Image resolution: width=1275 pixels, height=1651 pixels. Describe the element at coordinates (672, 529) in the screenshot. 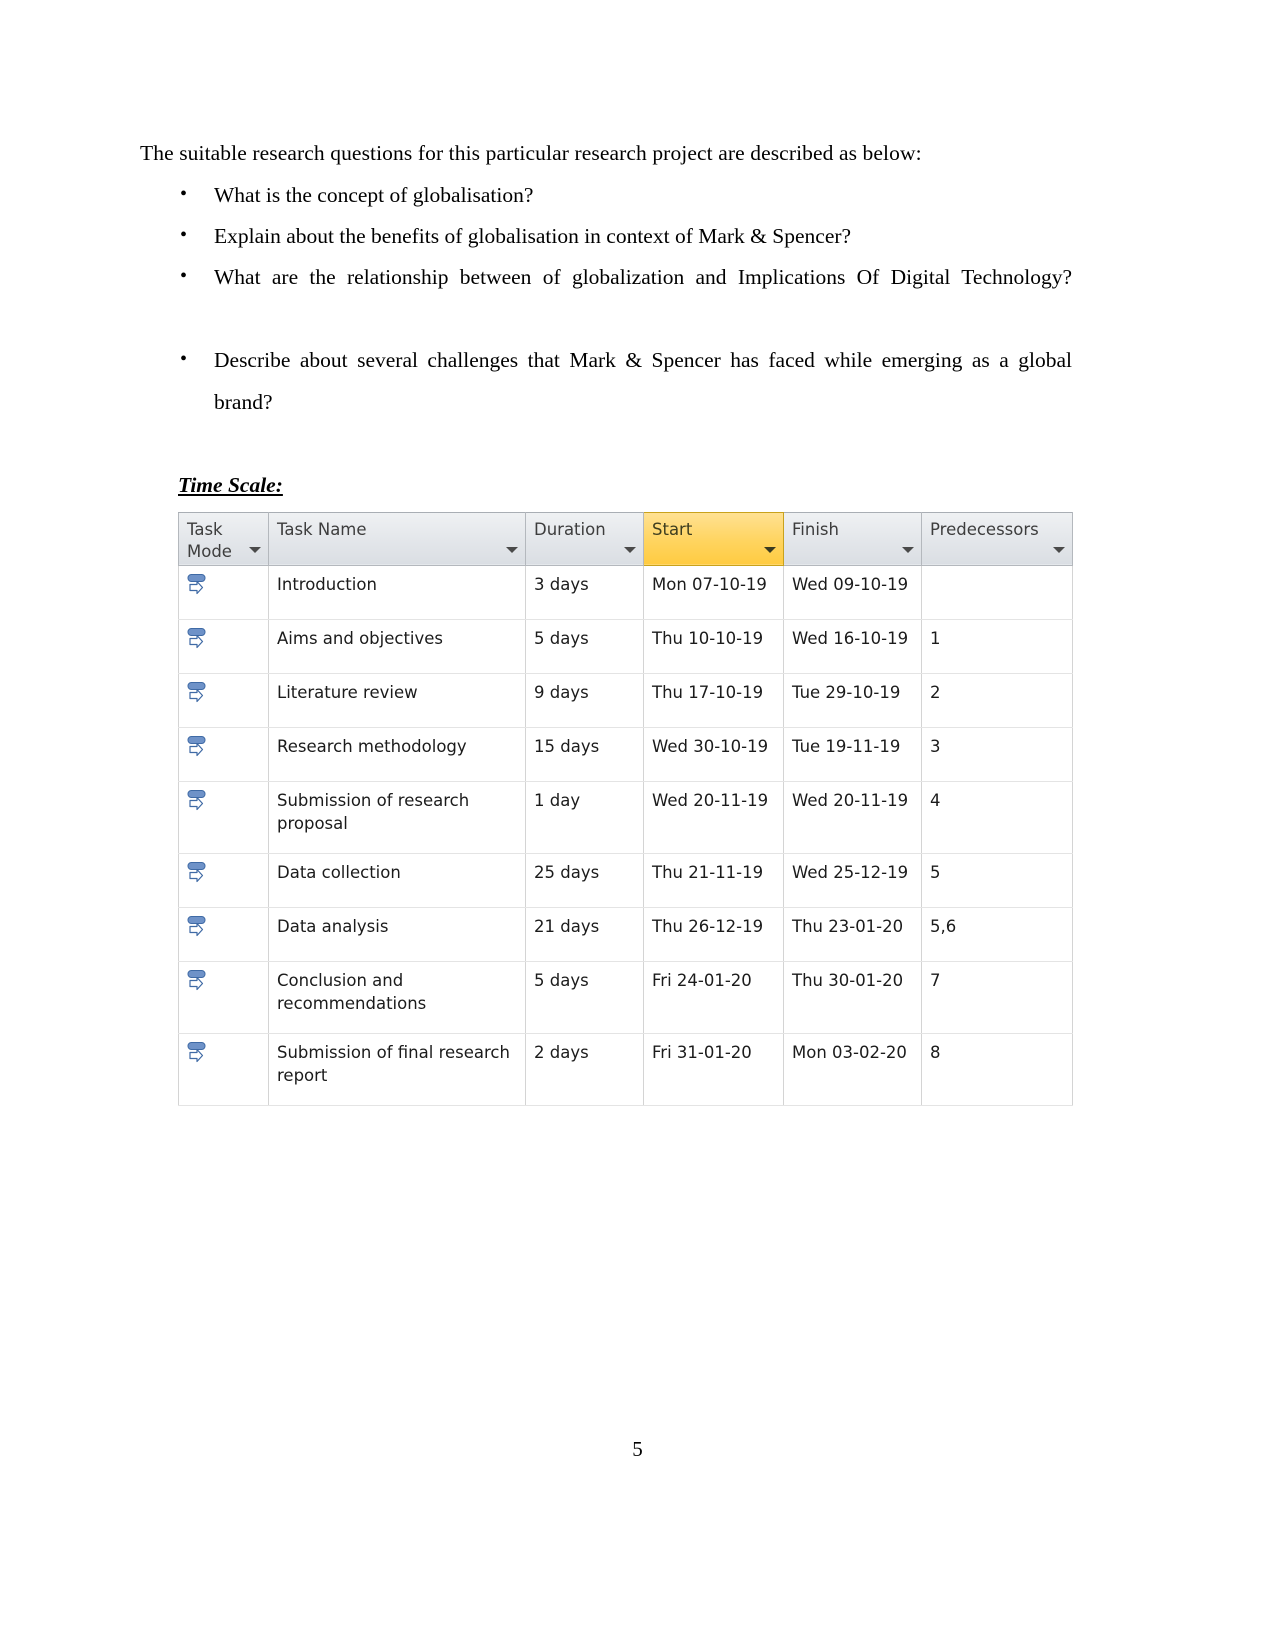

I see `column-header-label: Start` at that location.